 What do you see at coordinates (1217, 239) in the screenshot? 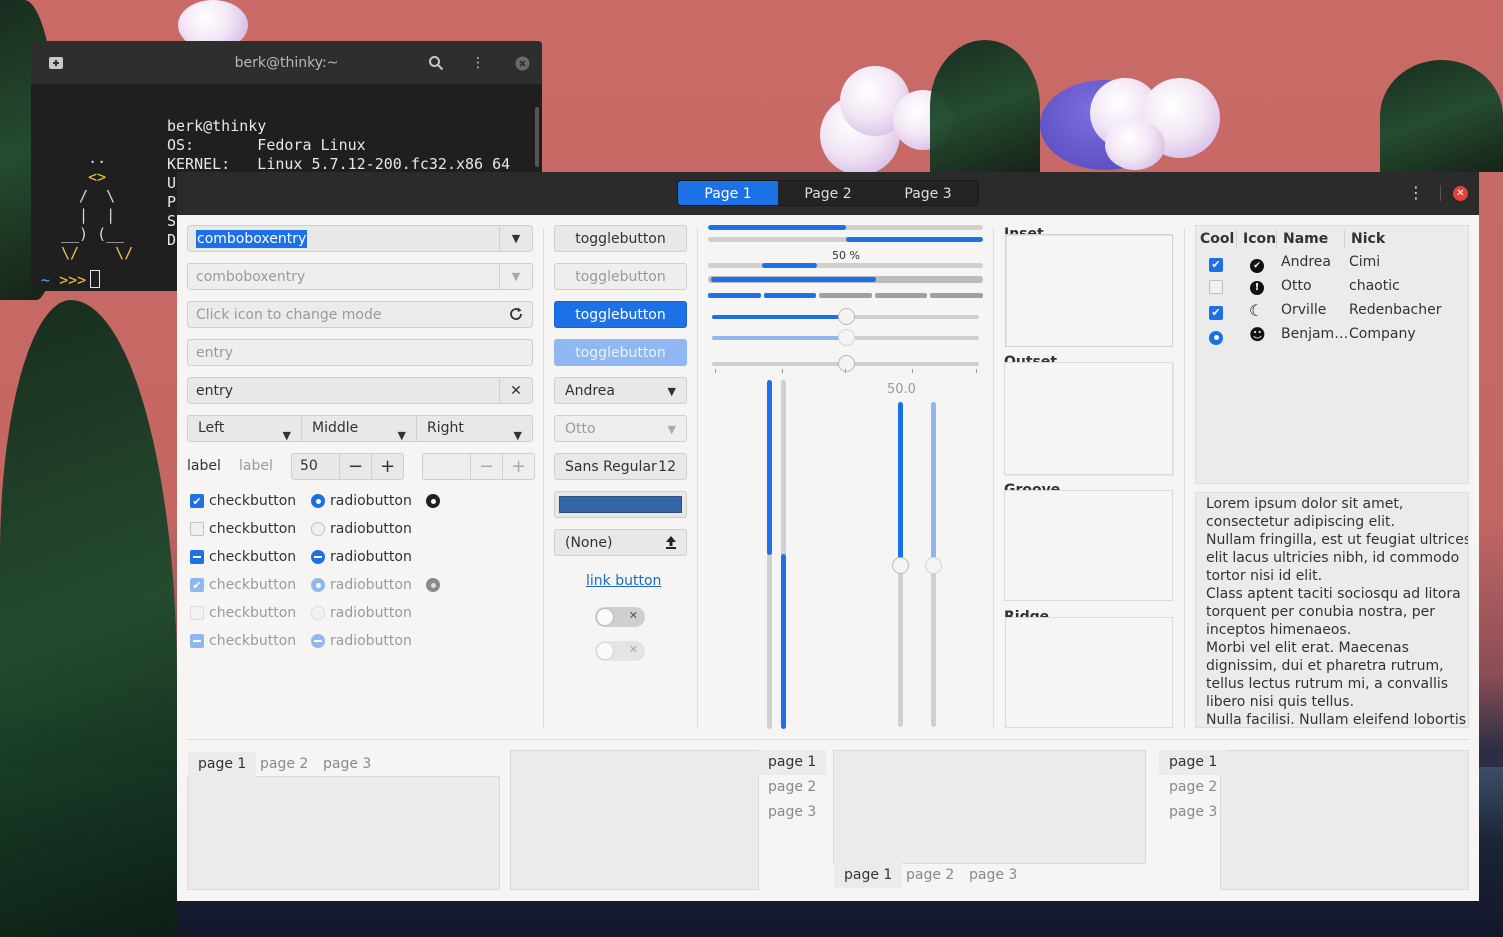
I see `column-header-cool: Cool` at bounding box center [1217, 239].